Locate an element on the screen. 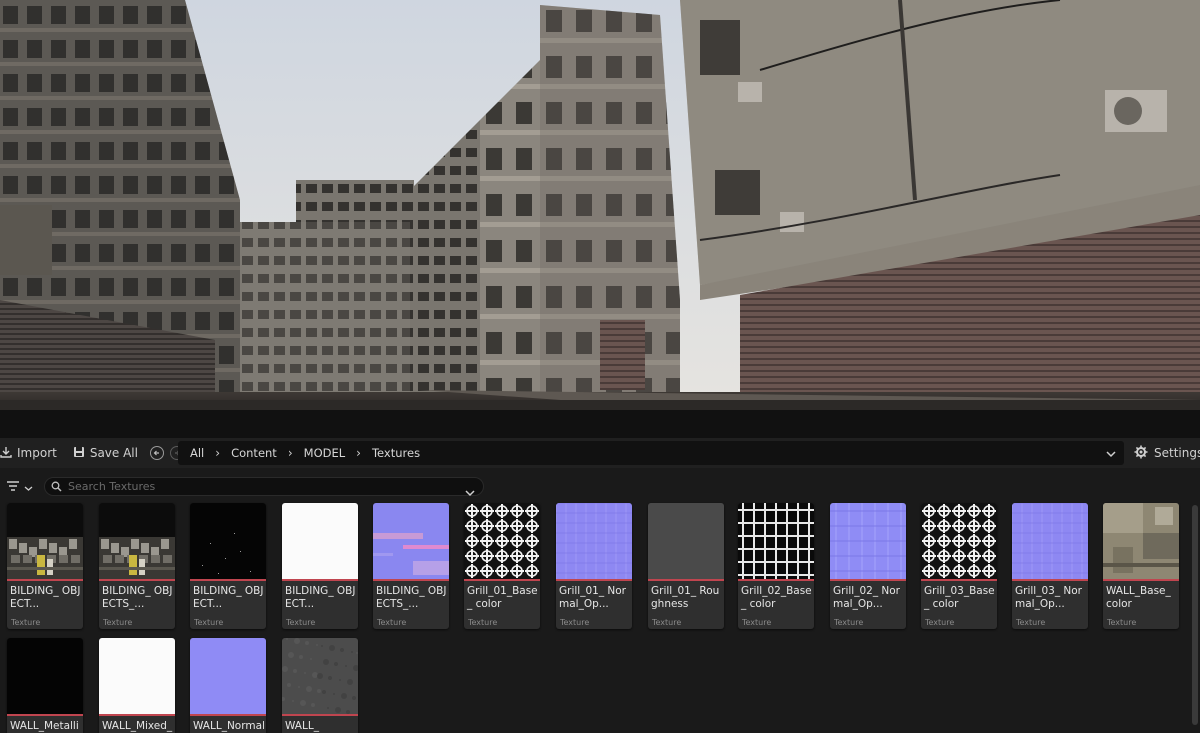 This screenshot has width=1200, height=733. search-icon is located at coordinates (56, 486).